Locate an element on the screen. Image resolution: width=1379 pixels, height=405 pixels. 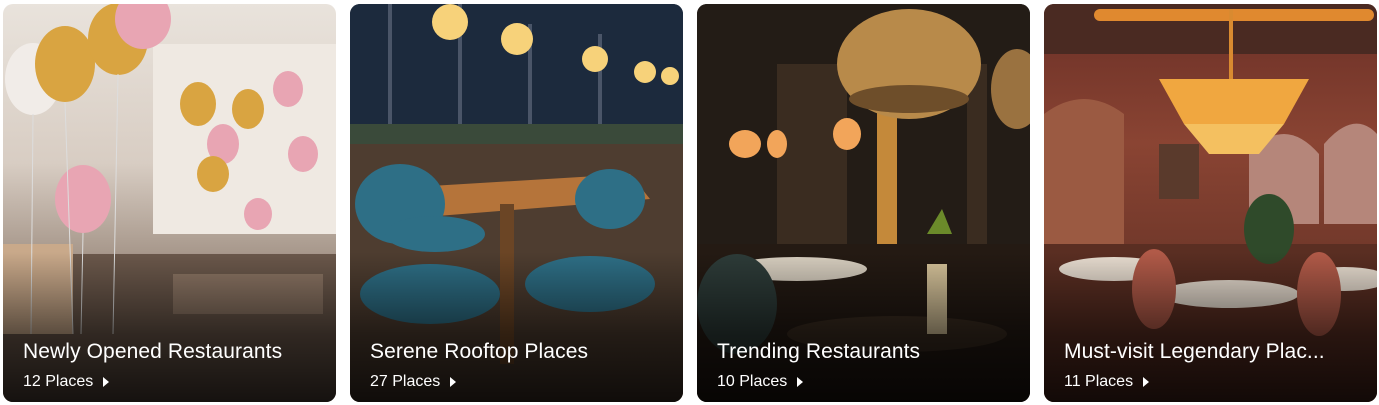
collection-count: 27 Places is located at coordinates (413, 382).